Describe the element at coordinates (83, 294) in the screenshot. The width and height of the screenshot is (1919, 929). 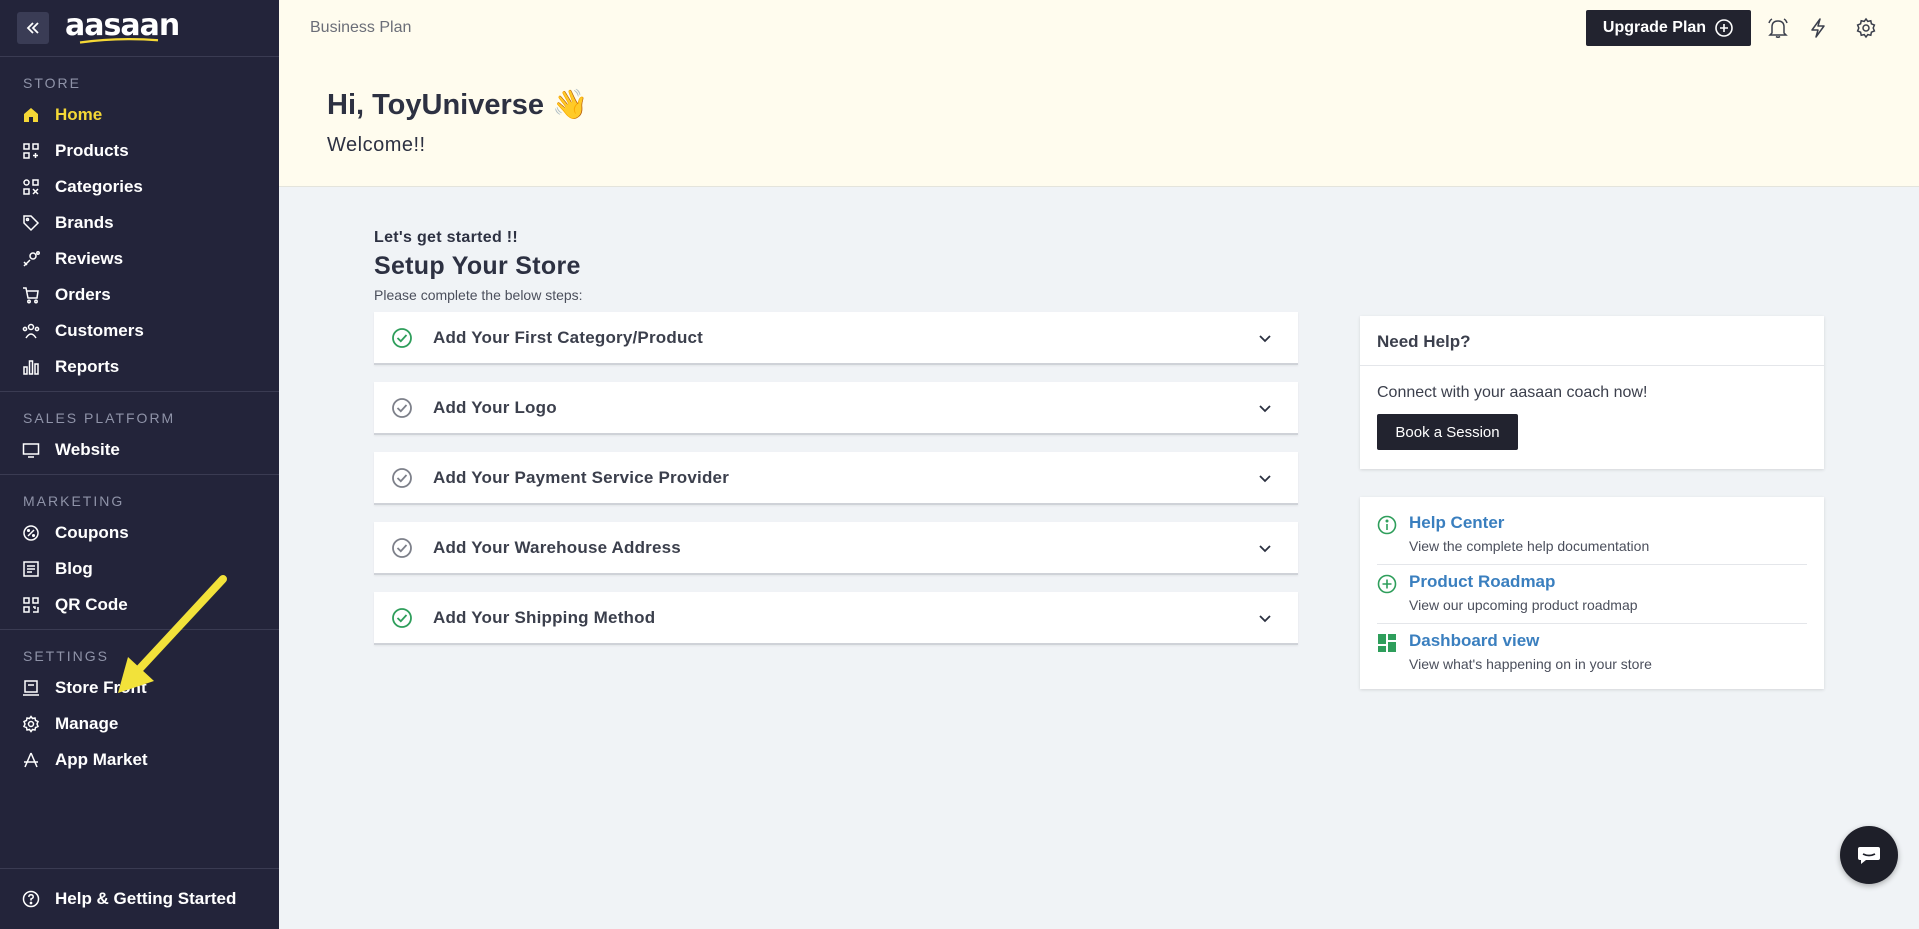
I see `sidebar-item-label: Orders` at that location.